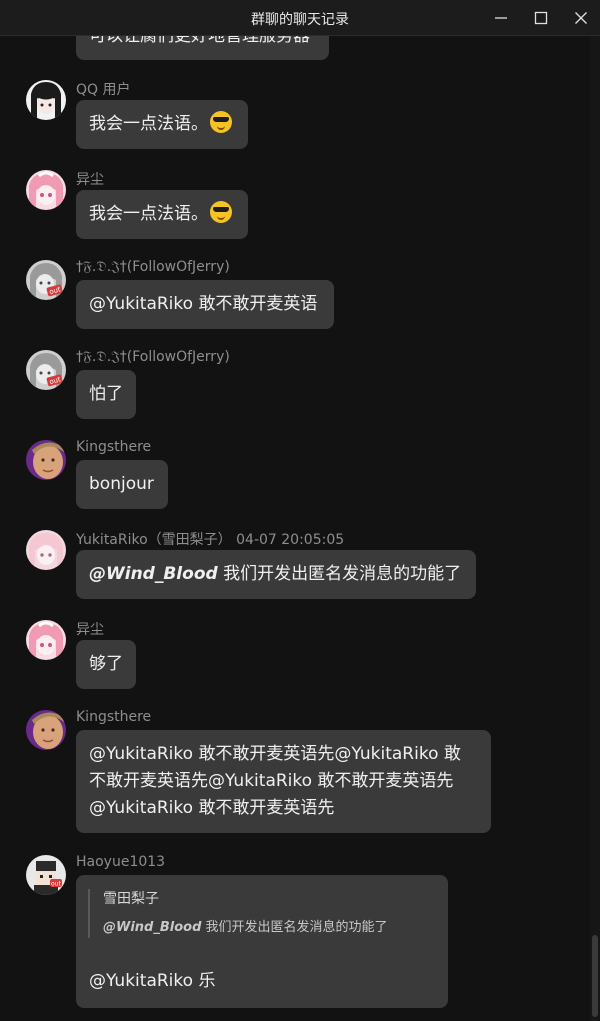 The width and height of the screenshot is (600, 1021). I want to click on close-button, so click(579, 18).